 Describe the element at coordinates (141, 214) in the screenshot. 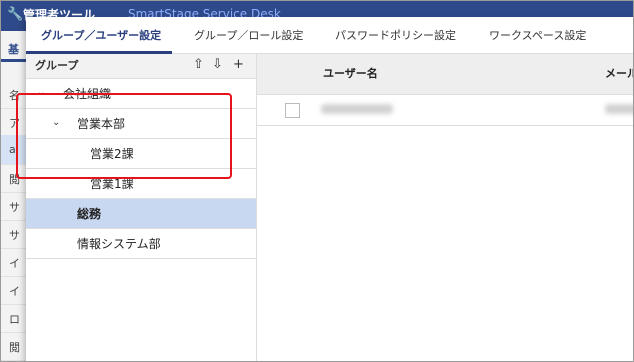

I see `tree-item-general-affairs: 総務` at that location.